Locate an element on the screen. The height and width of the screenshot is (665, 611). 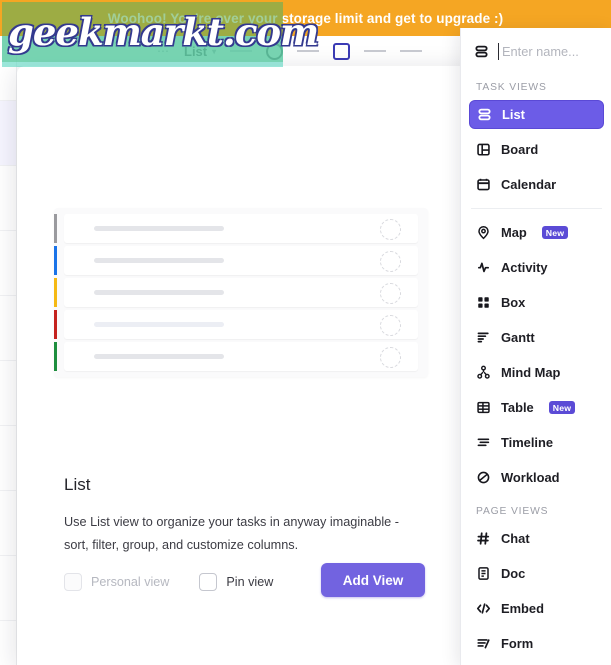
view-option-table: Table New is located at coordinates (536, 407).